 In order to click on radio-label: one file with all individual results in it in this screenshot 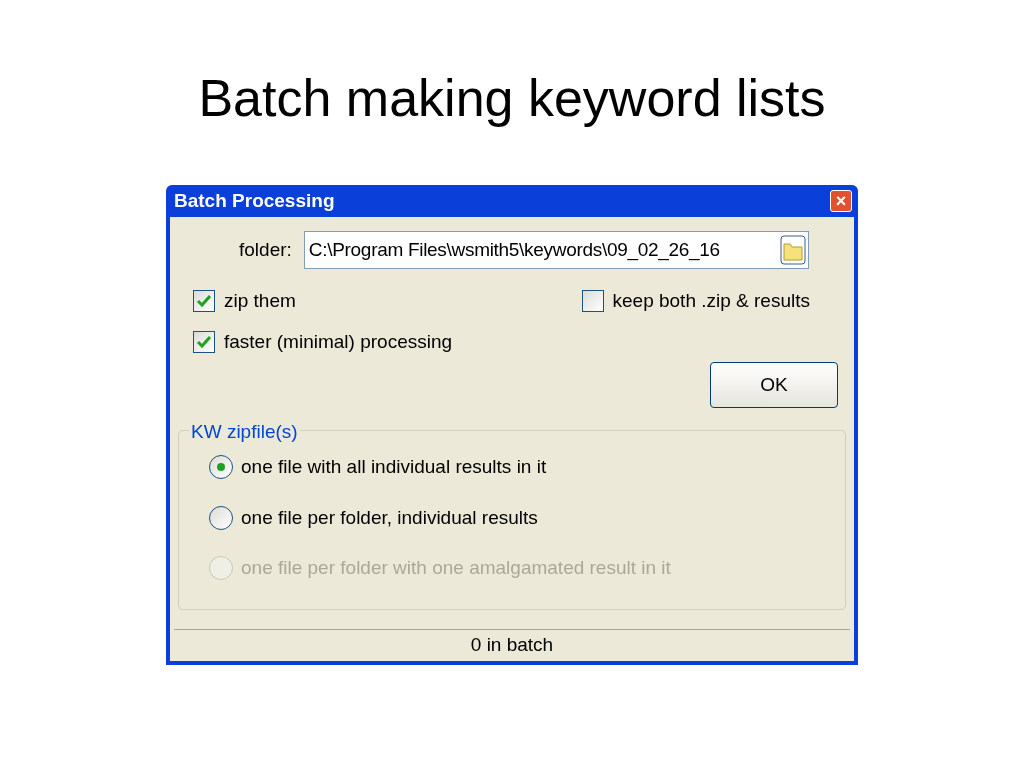, I will do `click(394, 467)`.